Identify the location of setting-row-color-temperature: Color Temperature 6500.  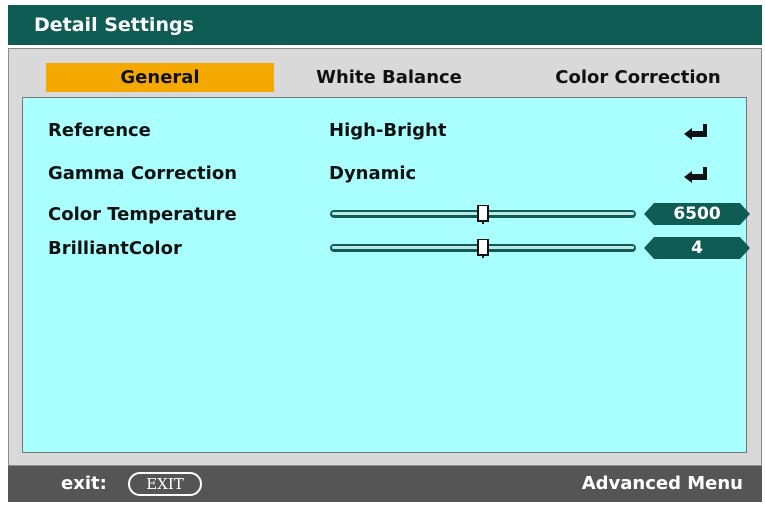
(386, 215).